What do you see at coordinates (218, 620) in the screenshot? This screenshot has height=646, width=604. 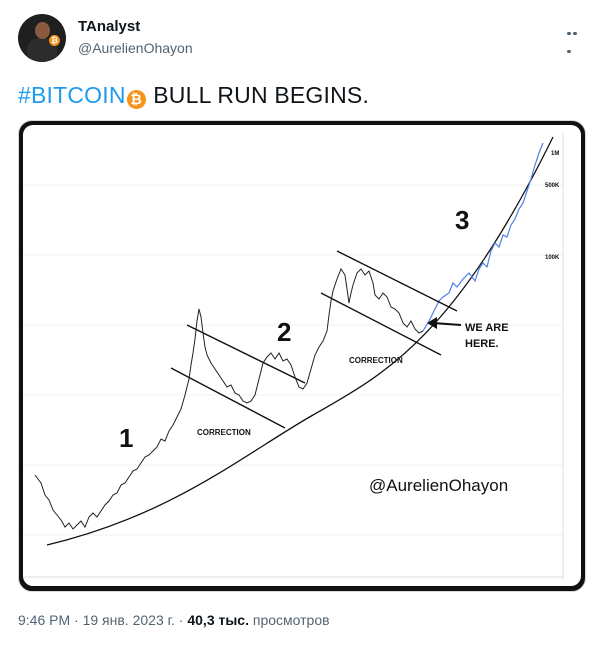 I see `views-count: 40,3 тыс.` at bounding box center [218, 620].